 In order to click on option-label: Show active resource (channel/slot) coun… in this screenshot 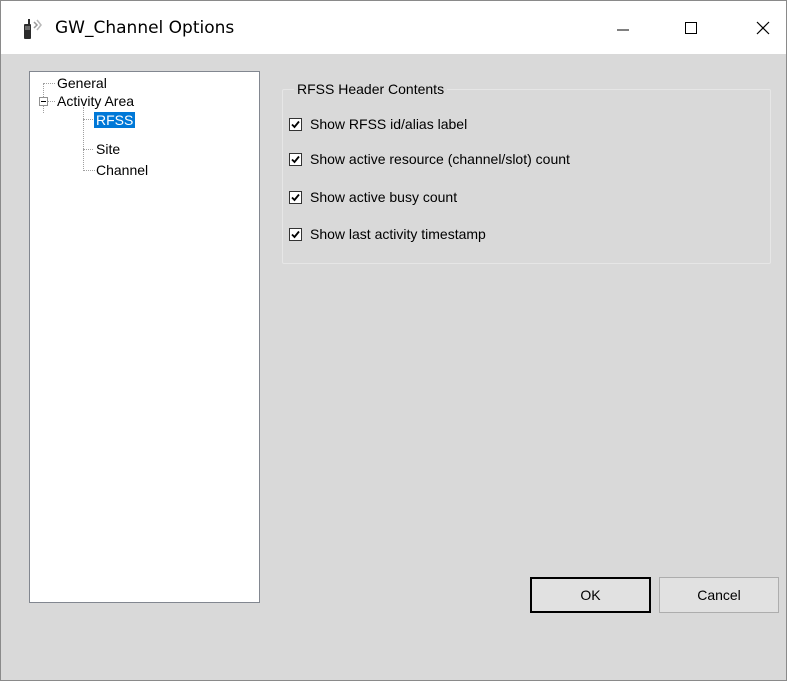, I will do `click(440, 159)`.